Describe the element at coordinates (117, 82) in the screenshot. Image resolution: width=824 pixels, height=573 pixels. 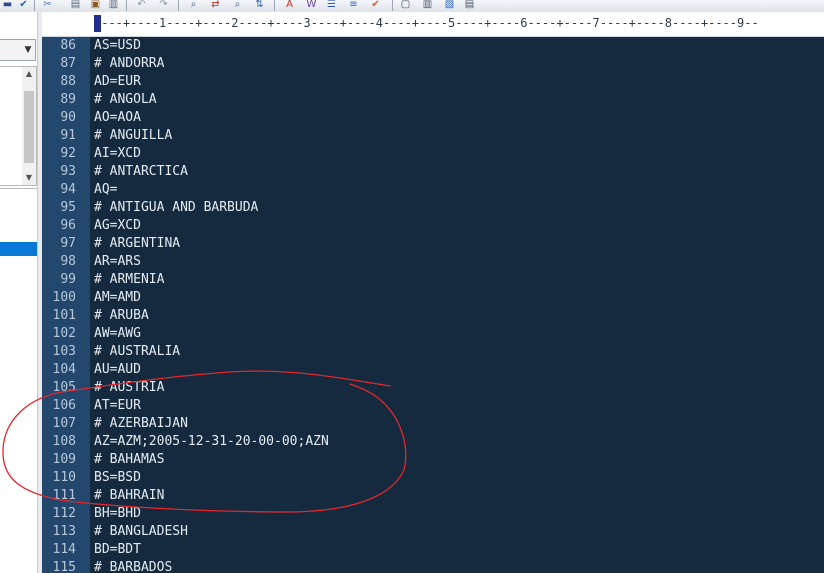
I see `line-text: AD=EUR` at that location.